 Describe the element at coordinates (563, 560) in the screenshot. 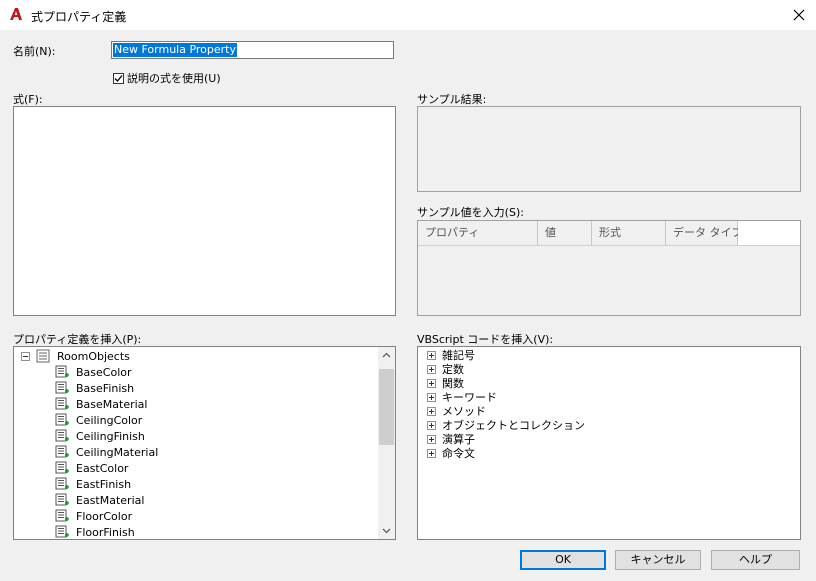

I see `ok-button: OK` at that location.